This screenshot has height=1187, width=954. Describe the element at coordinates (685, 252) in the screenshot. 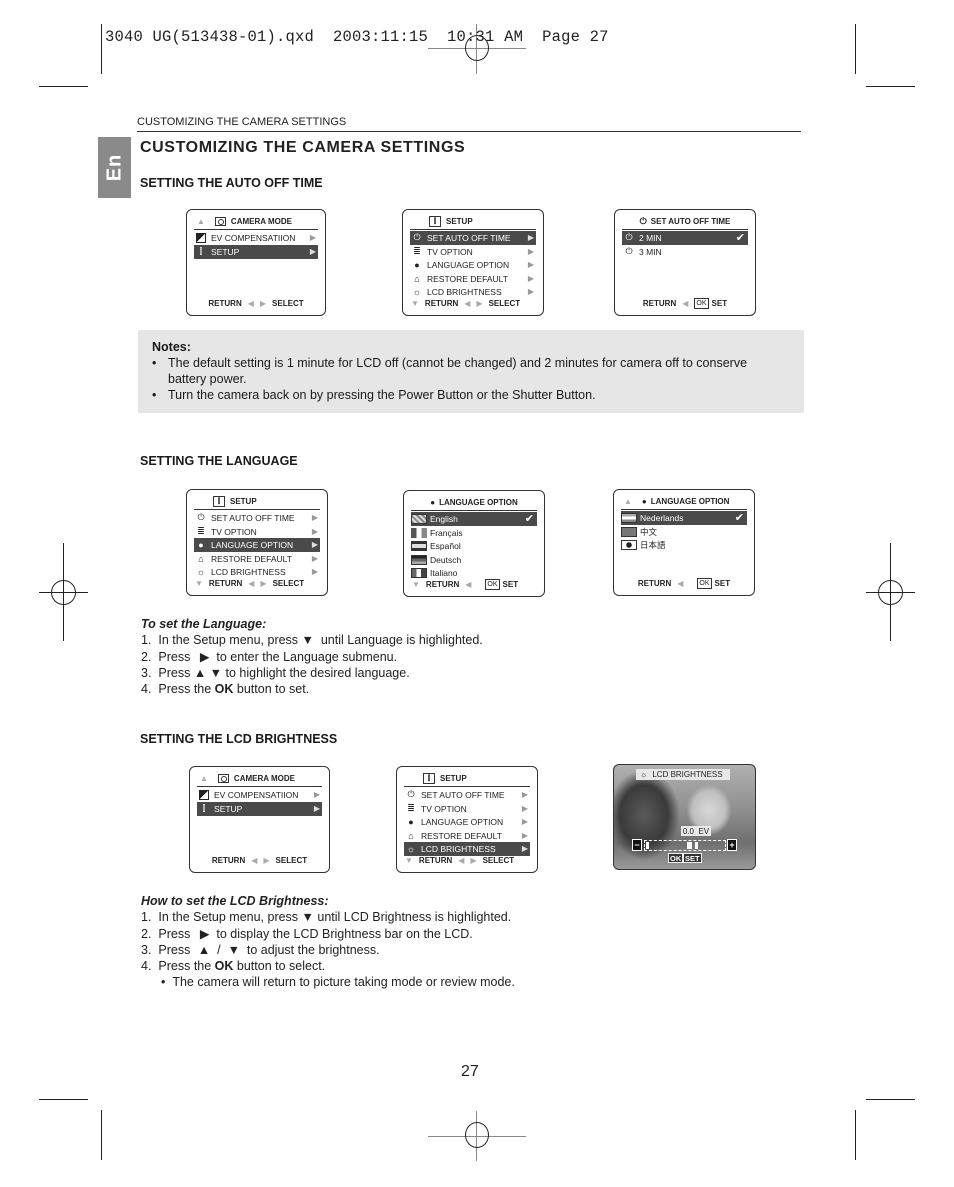

I see `option-3-min: ⏻ 3 MIN` at that location.